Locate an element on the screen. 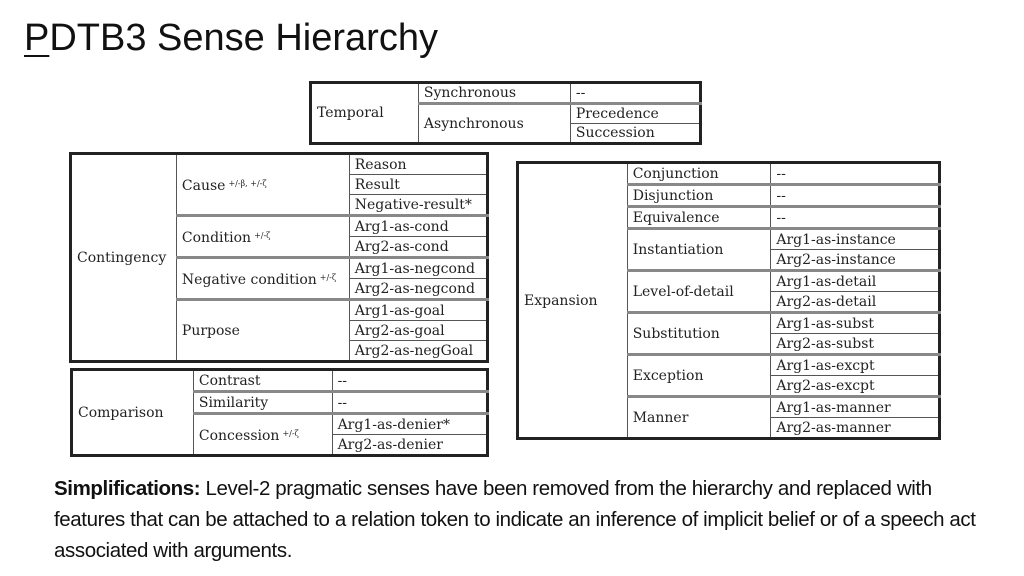 The height and width of the screenshot is (576, 1024). page-title: PDTB3 Sense Hierarchy is located at coordinates (231, 38).